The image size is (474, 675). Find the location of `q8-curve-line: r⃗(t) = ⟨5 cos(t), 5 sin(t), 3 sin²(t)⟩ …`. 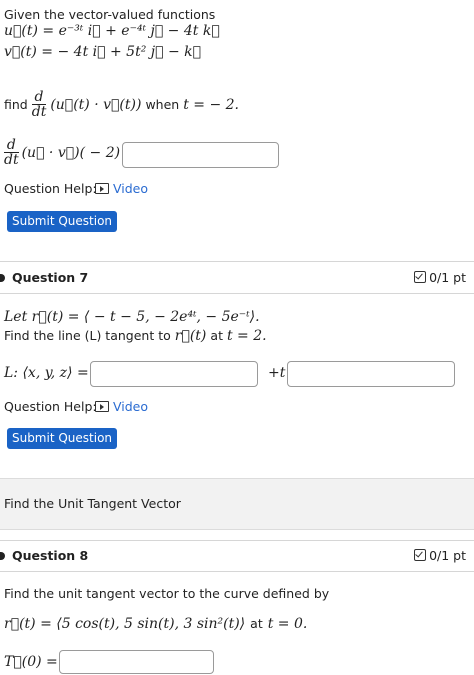

q8-curve-line: r⃗(t) = ⟨5 cos(t), 5 sin(t), 3 sin²(t)⟩ … is located at coordinates (155, 624).